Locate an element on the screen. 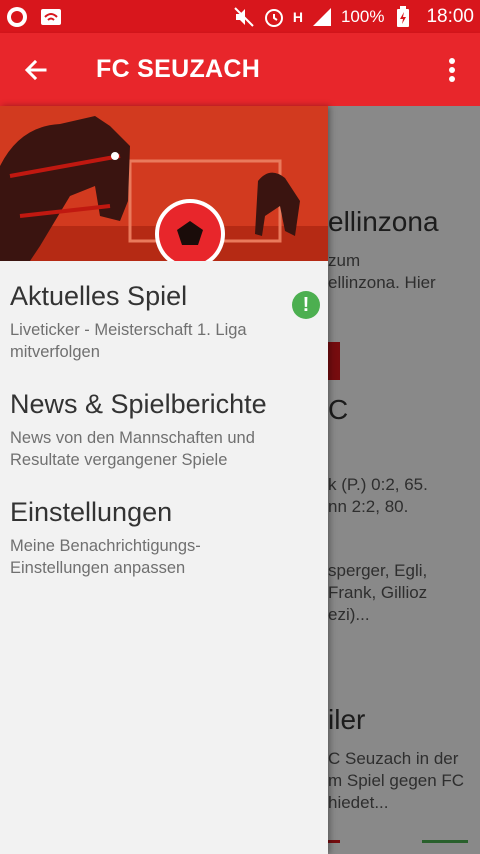  drawer-header-image is located at coordinates (164, 183).